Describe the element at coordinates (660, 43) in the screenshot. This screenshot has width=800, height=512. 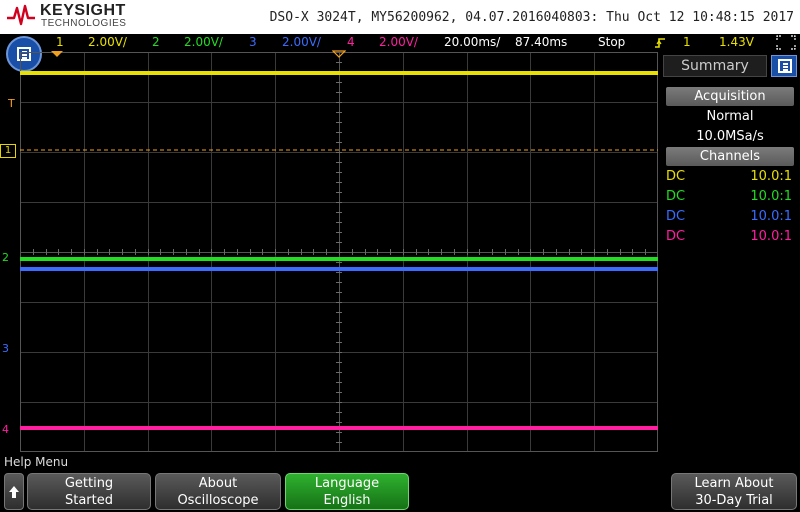
I see `trigger-edge-icon` at that location.